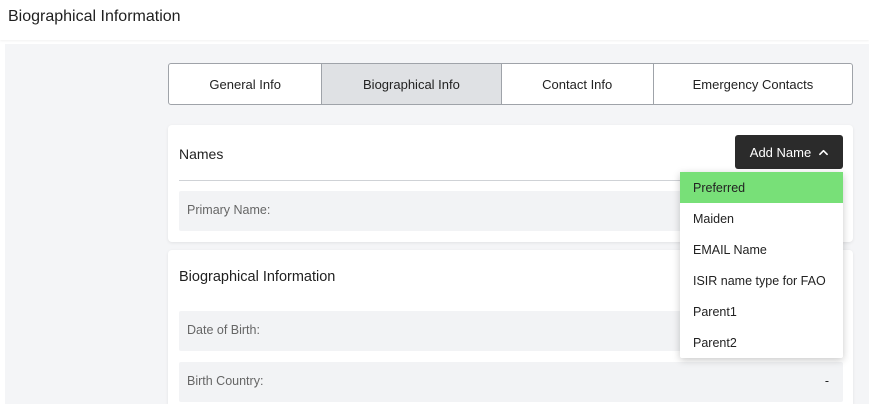 The image size is (869, 404). I want to click on field-row-birth-country: Birth Country: -, so click(511, 382).